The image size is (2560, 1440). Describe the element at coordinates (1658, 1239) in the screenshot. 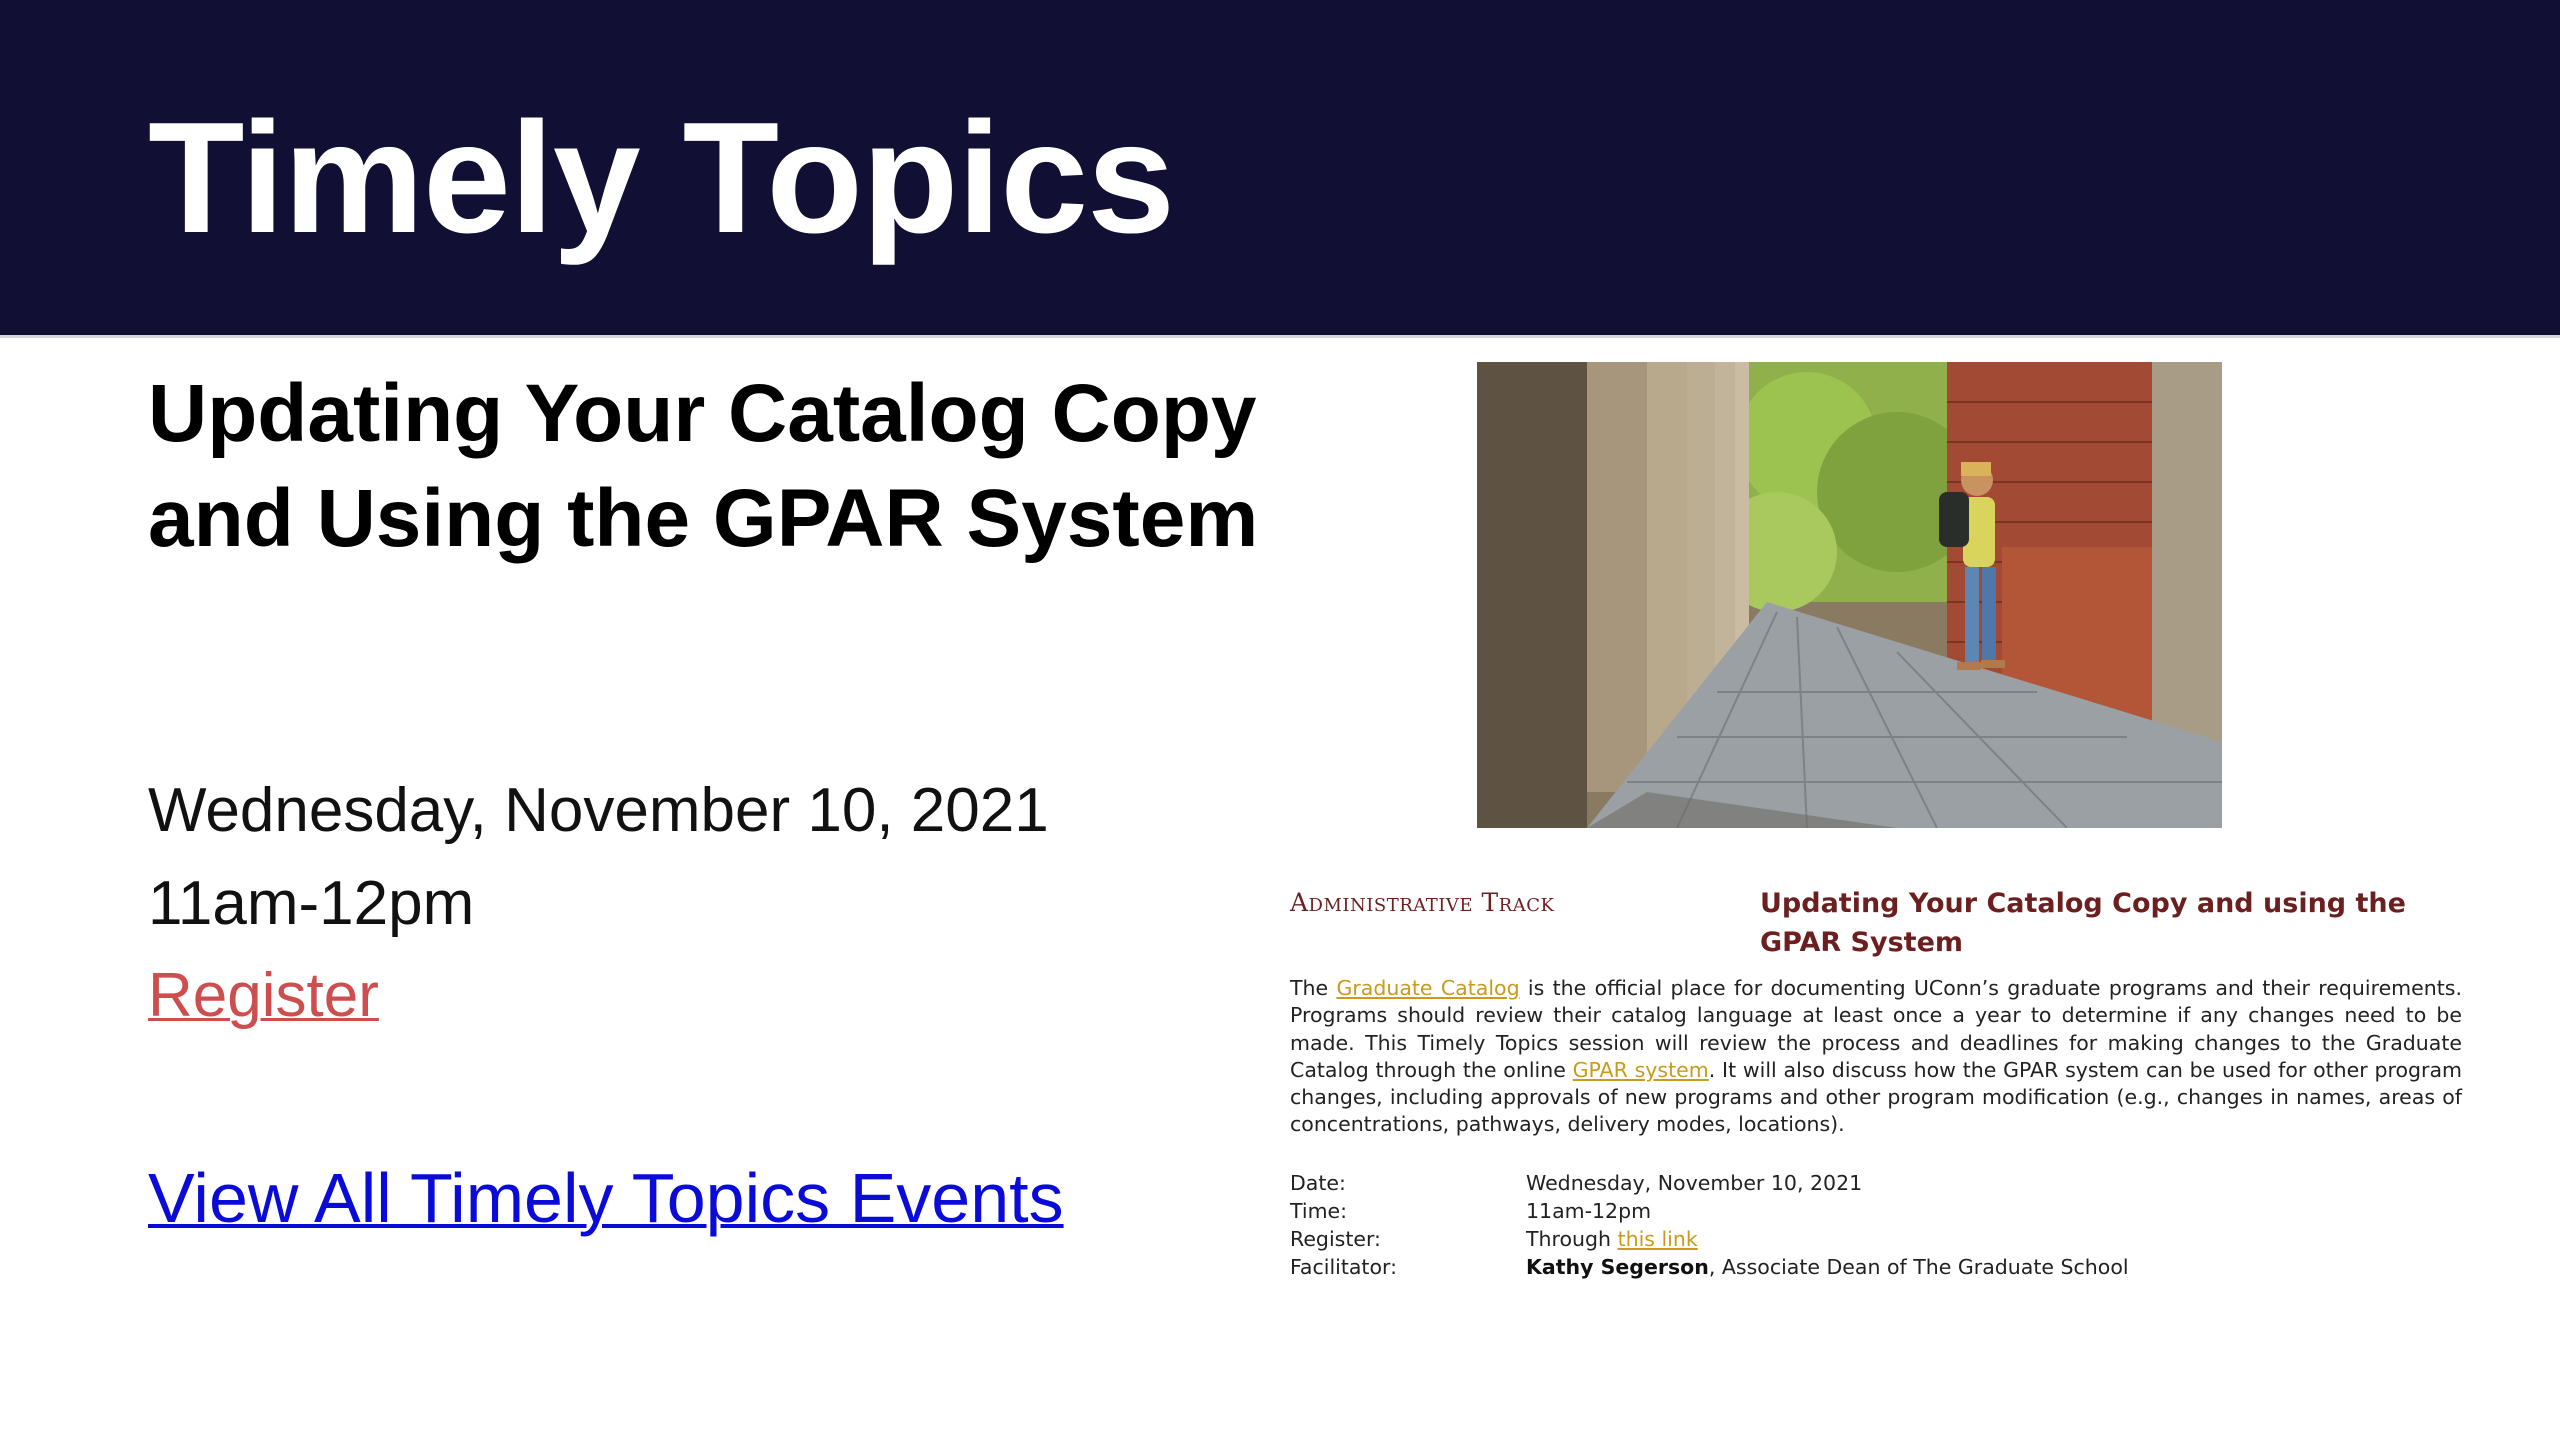

I see `this-link: this link` at that location.